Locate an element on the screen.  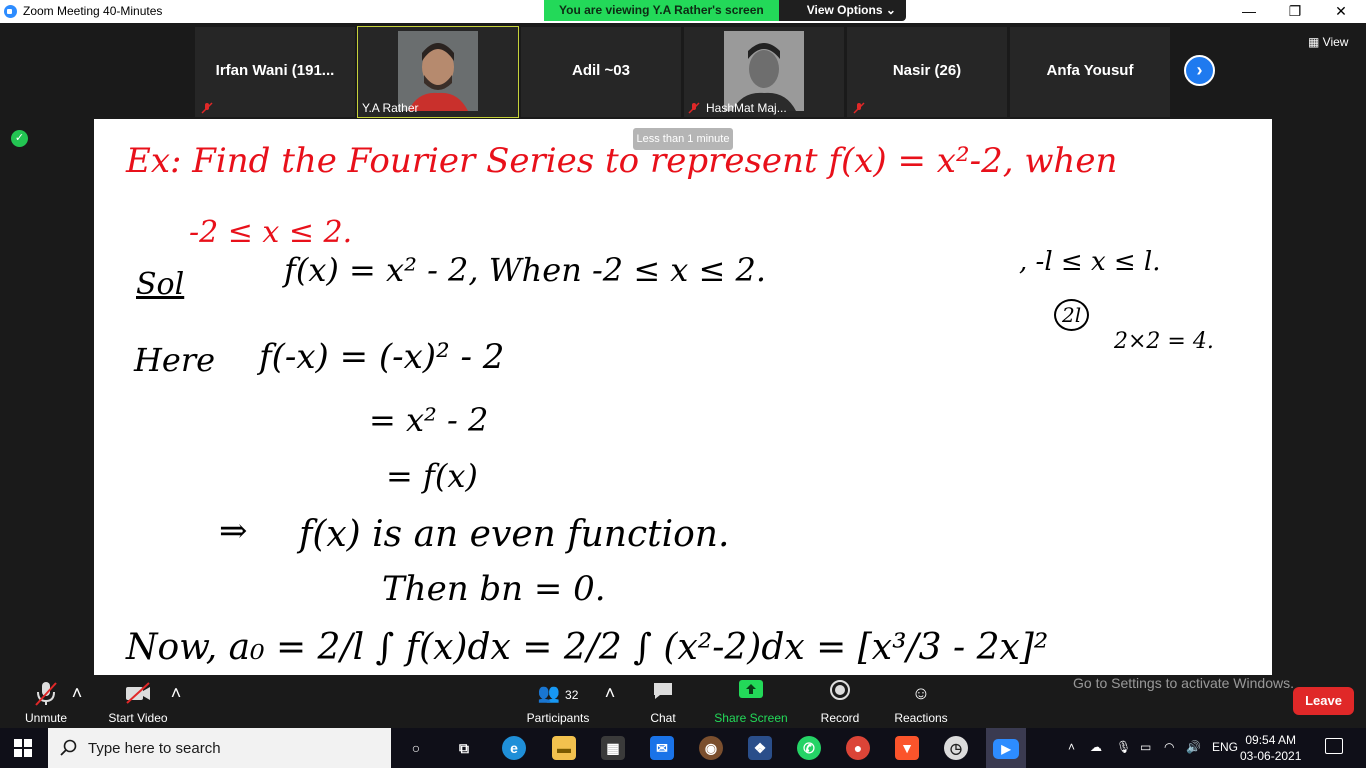
notifications-icon is located at coordinates (1334, 746).